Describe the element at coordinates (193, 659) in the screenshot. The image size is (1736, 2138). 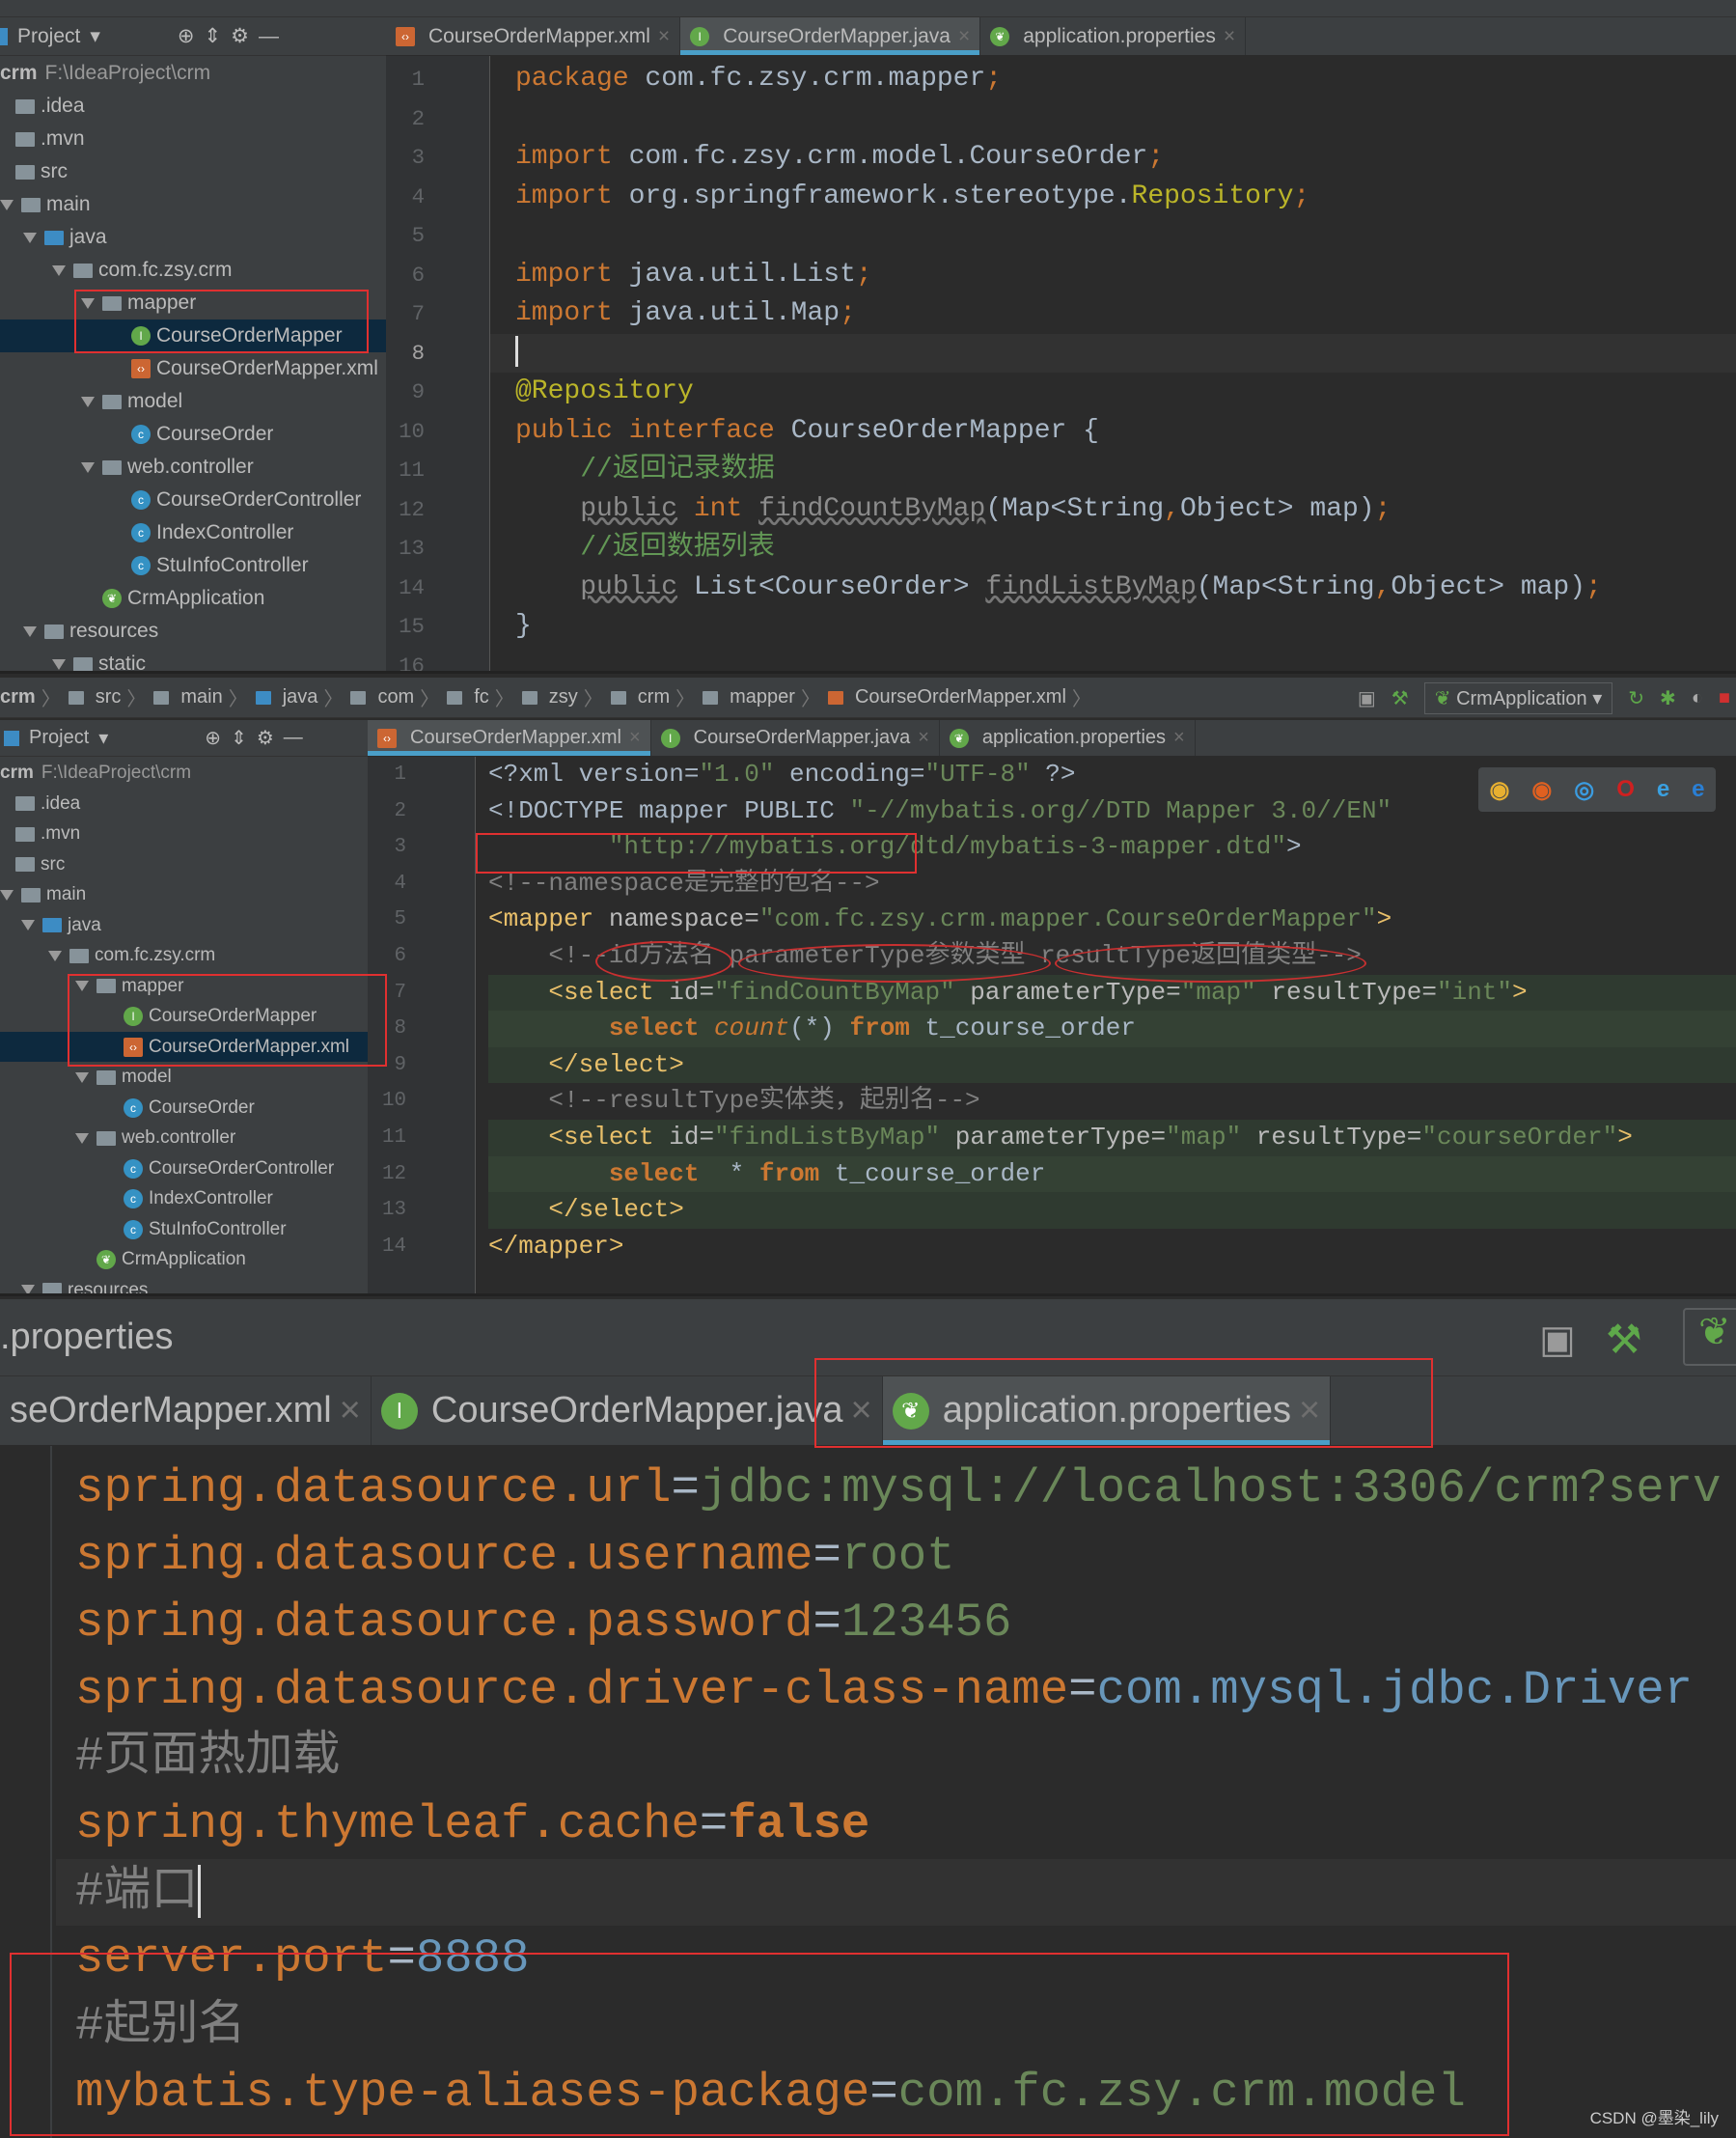
I see `tree-item-static: static` at that location.